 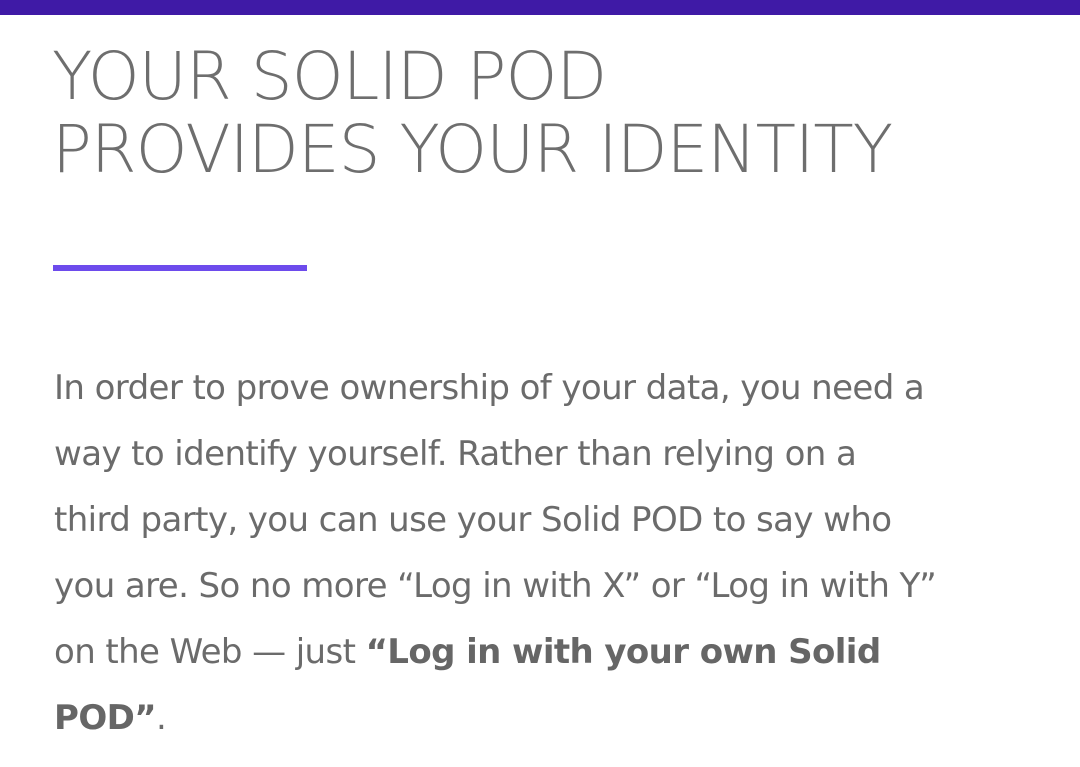 What do you see at coordinates (105, 718) in the screenshot?
I see `body-line-6-emphasis: POD”` at bounding box center [105, 718].